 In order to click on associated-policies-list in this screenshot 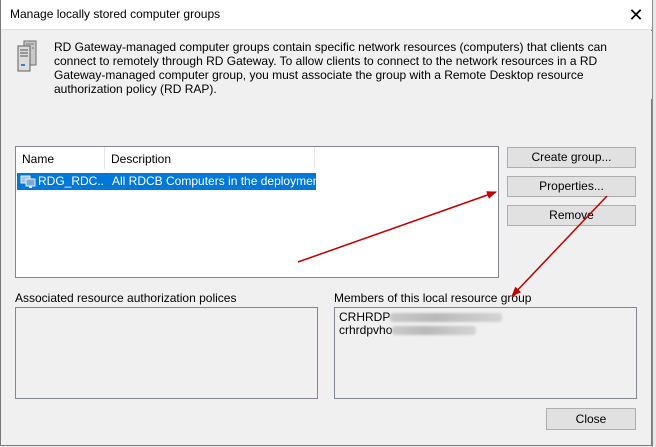, I will do `click(166, 353)`.